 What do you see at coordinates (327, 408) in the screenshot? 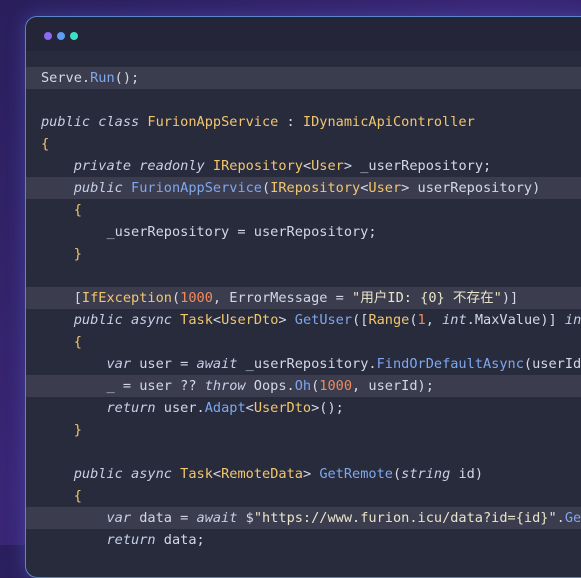
I see `code-token: >();` at bounding box center [327, 408].